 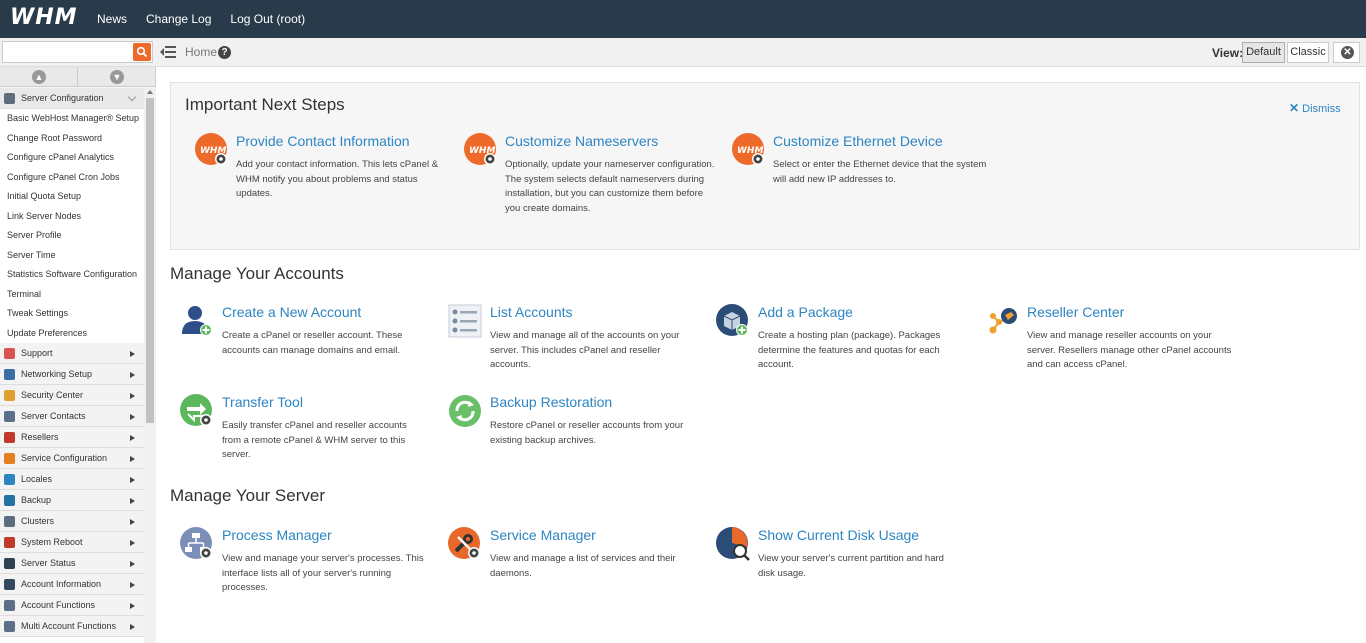 What do you see at coordinates (72, 458) in the screenshot?
I see `sidebar-category-service-configuration: Service Configuration` at bounding box center [72, 458].